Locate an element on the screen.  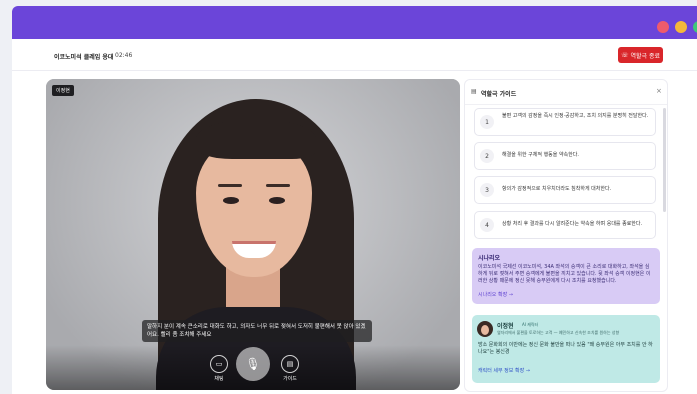
step-number: 4 is located at coordinates (487, 225).